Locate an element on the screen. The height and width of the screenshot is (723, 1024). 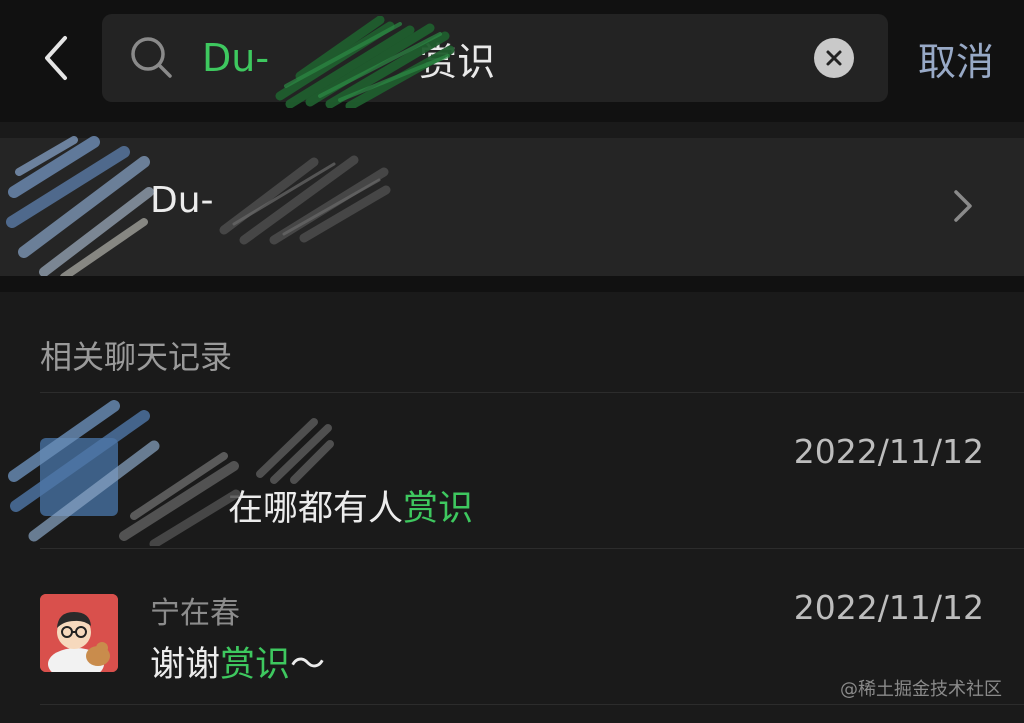
chat-message: 在哪都有人赏识 is located at coordinates (350, 505).